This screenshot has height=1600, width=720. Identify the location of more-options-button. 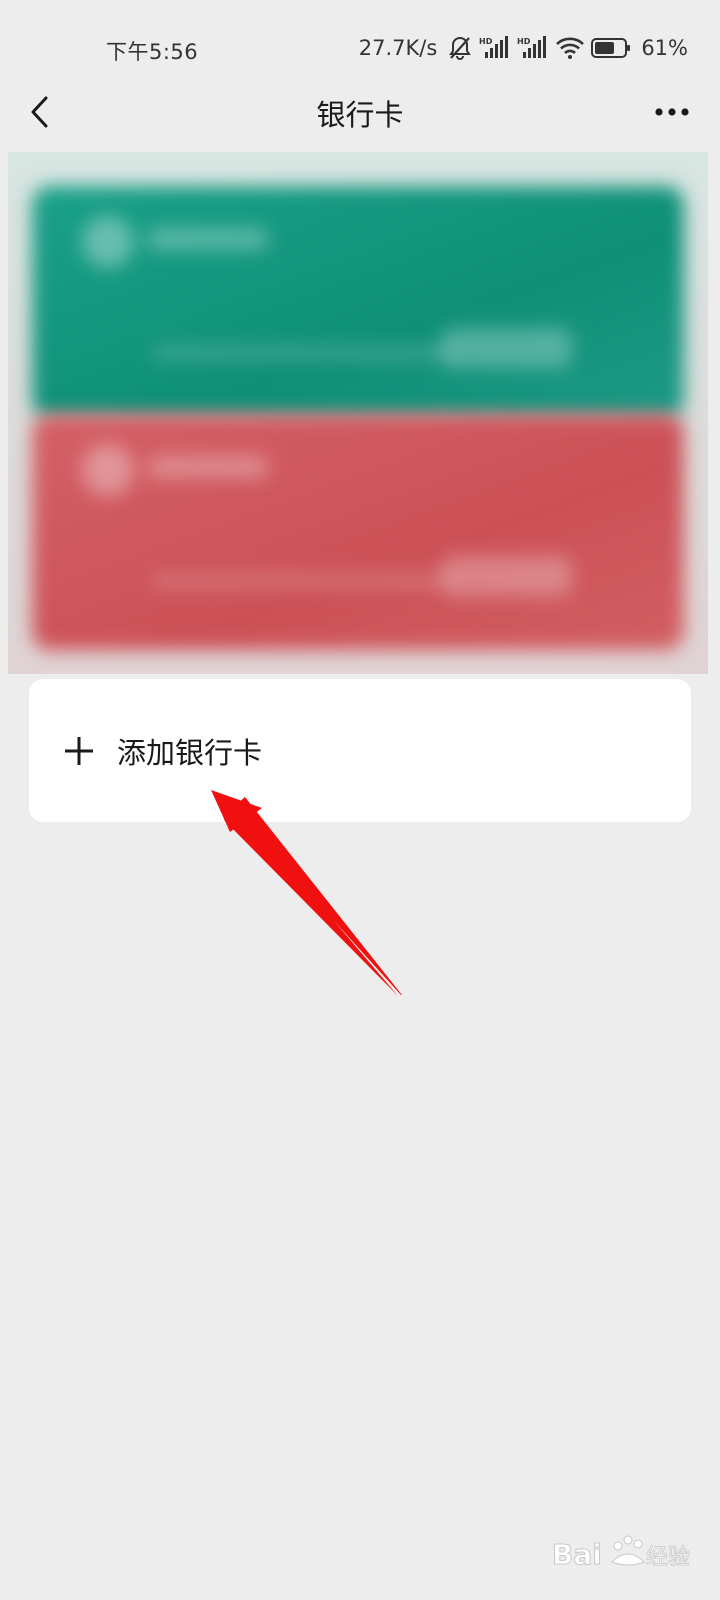
(672, 112).